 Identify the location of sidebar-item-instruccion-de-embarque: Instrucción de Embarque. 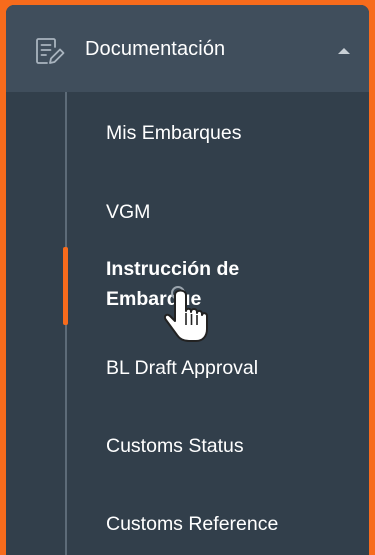
(206, 284).